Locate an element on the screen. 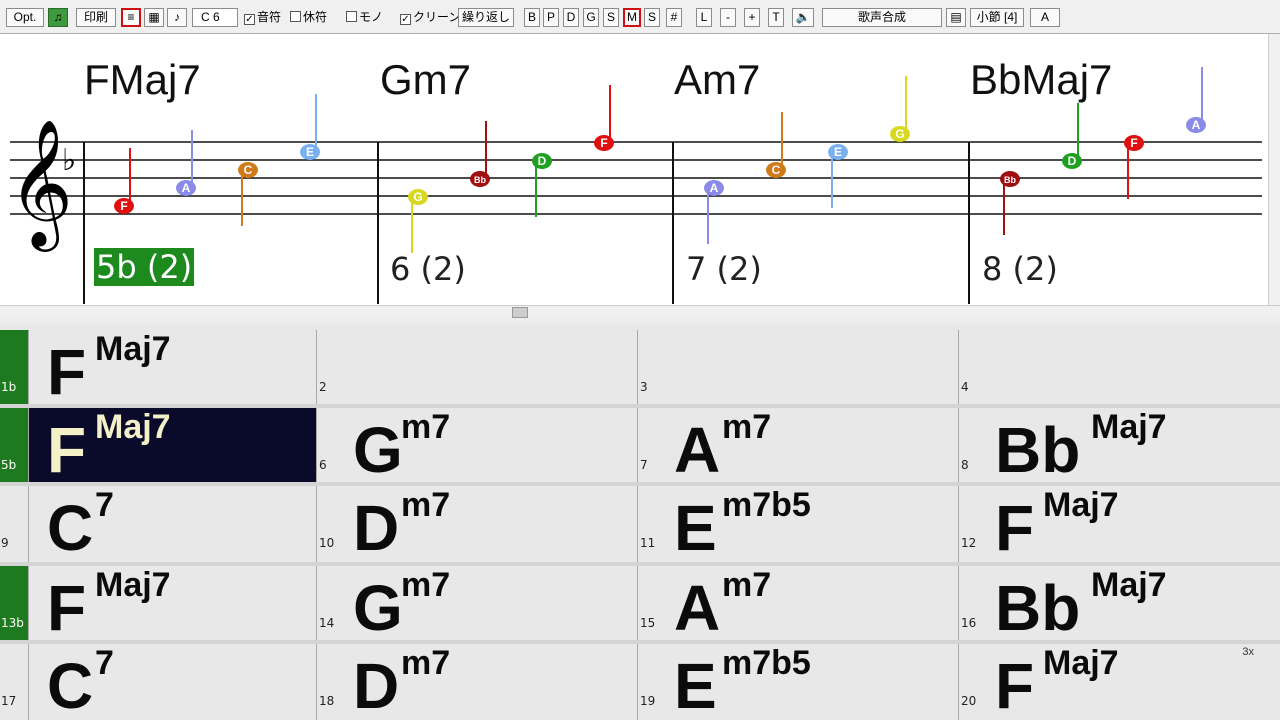 The image size is (1280, 720). chord-extension: m7b5 is located at coordinates (766, 505).